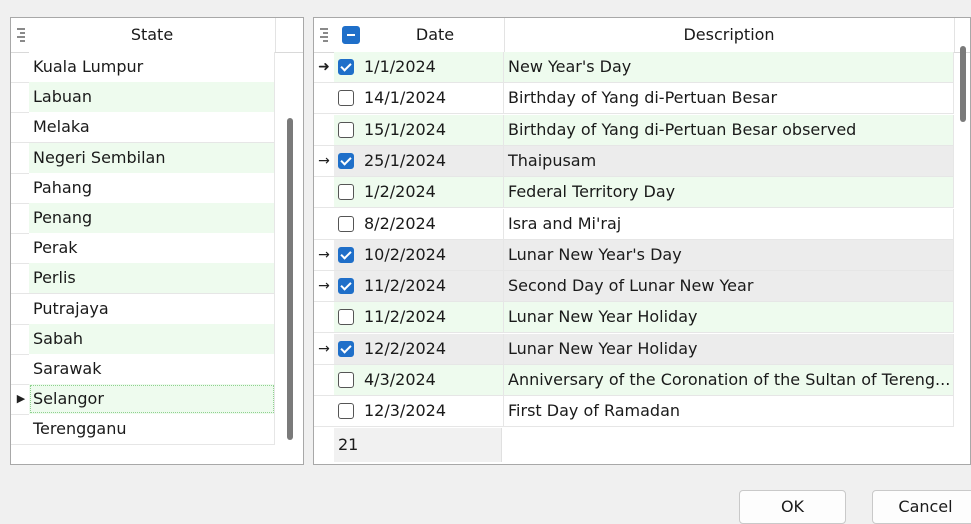 Image resolution: width=971 pixels, height=524 pixels. What do you see at coordinates (419, 160) in the screenshot?
I see `date-cell: 25/1/2024` at bounding box center [419, 160].